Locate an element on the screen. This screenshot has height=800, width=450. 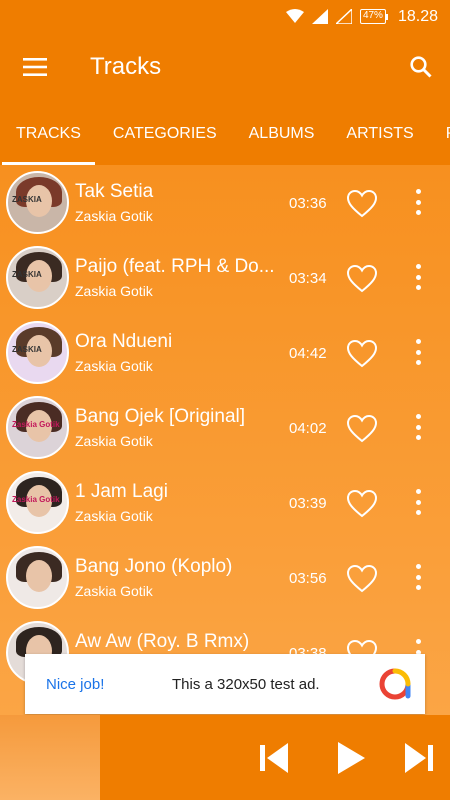
track-row: ZASKIA Tak Setia Zaskia Gotik 03:36 is located at coordinates (225, 202).